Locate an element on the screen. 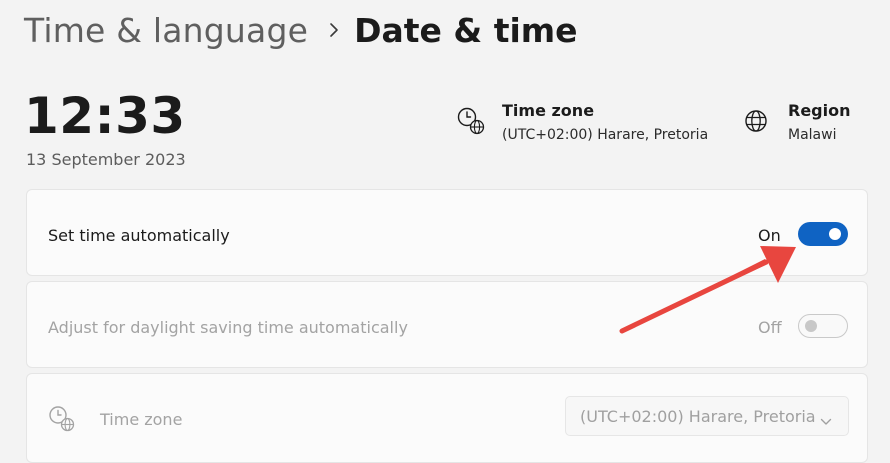 Image resolution: width=890 pixels, height=463 pixels. set-time-automatically-toggle is located at coordinates (823, 234).